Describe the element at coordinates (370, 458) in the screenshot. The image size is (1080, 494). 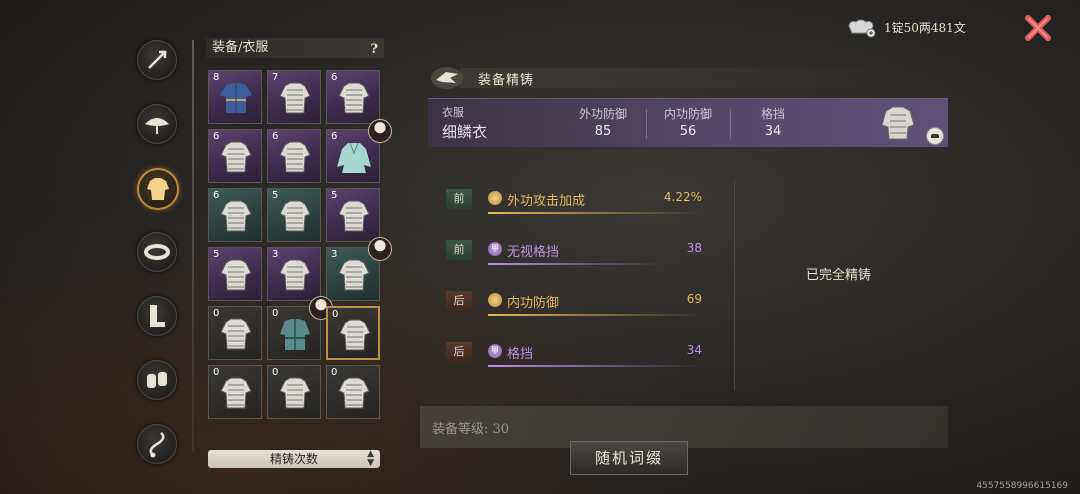
I see `sort-arrows-icon: ▲ ▼` at that location.